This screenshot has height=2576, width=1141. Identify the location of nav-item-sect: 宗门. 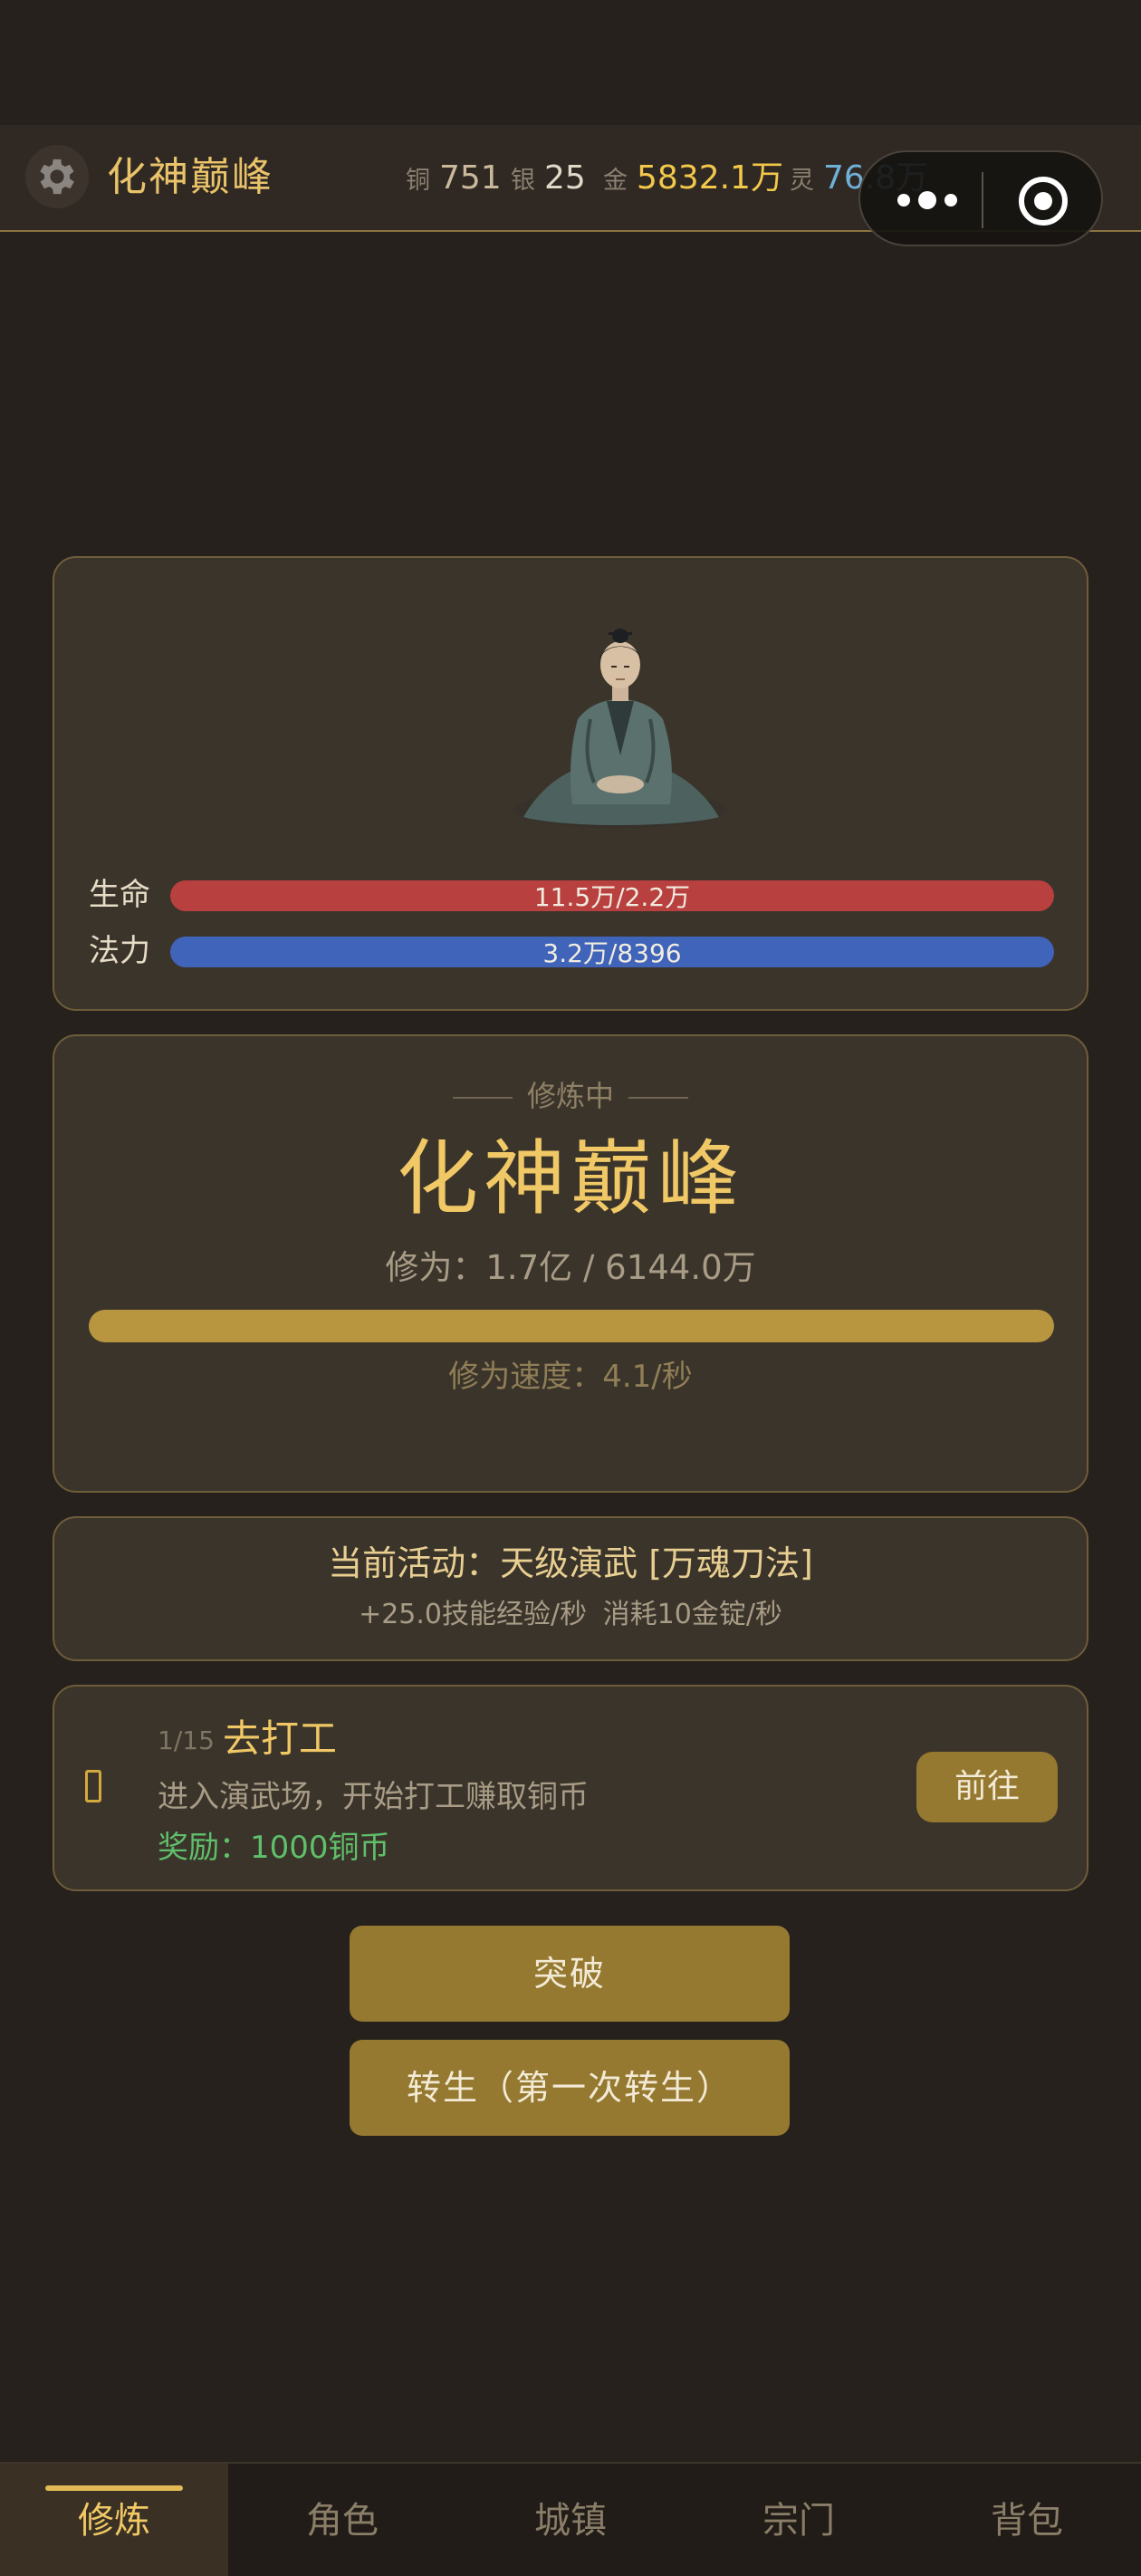
(799, 2520).